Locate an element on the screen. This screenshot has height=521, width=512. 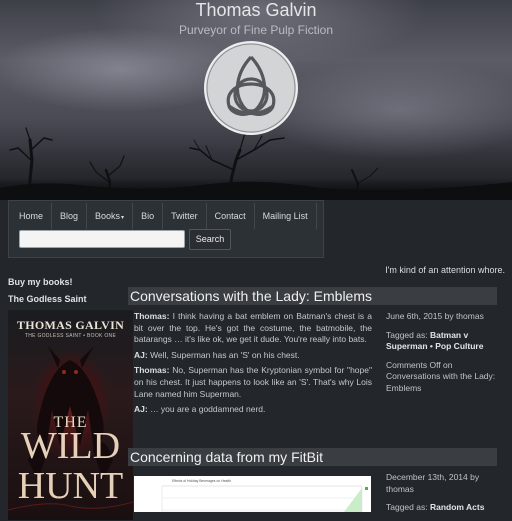
dialogue-line: AJ: … you are a goddamned nerd. is located at coordinates (253, 410).